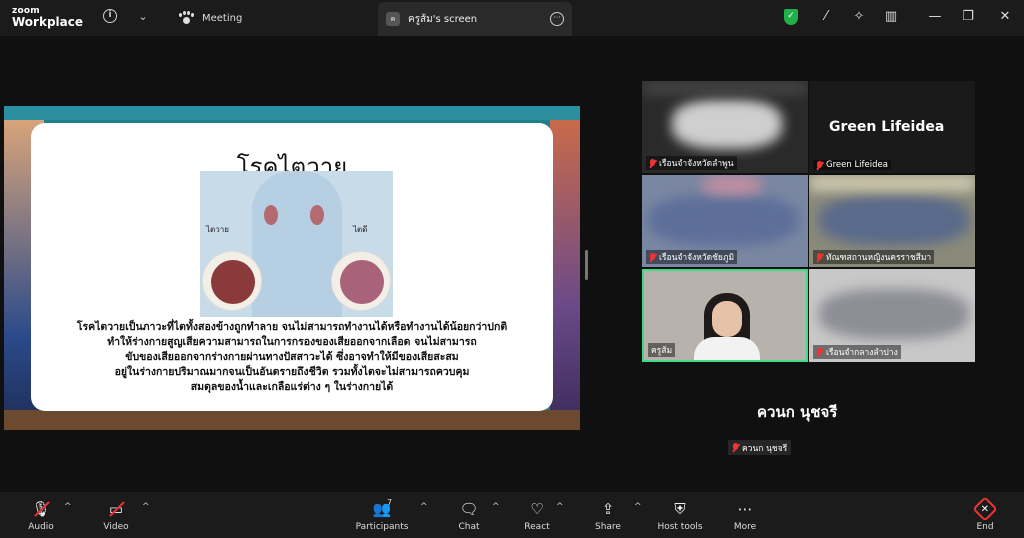  Describe the element at coordinates (41, 509) in the screenshot. I see `microphone-muted-icon: 🎙` at that location.